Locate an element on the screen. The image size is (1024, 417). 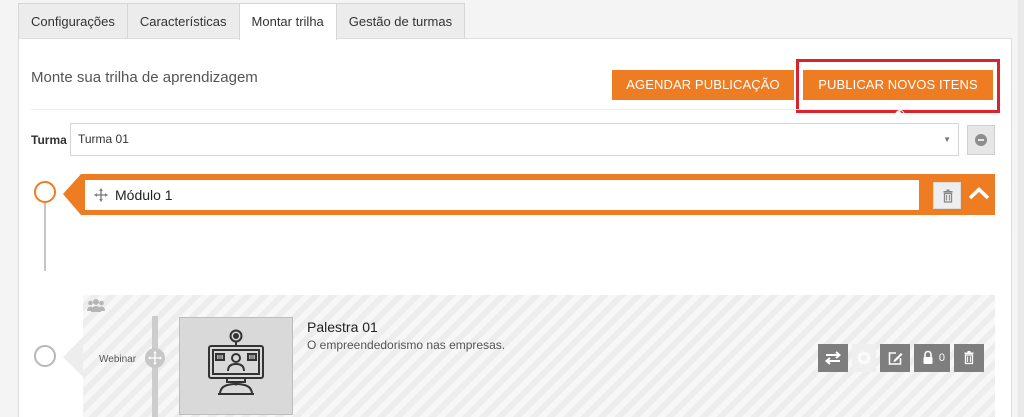
item-actions: 0 is located at coordinates (901, 358).